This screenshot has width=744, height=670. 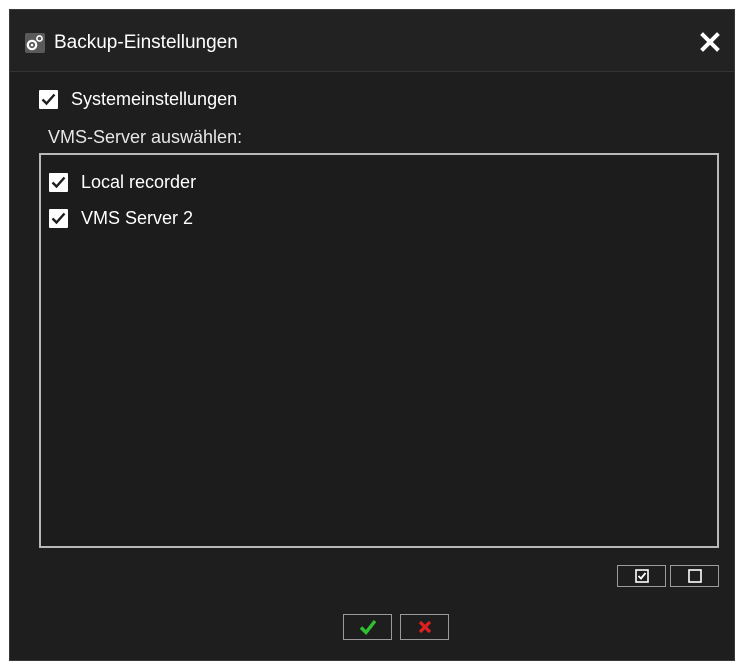 I want to click on title-bar: Backup-Einstellungen, so click(x=372, y=41).